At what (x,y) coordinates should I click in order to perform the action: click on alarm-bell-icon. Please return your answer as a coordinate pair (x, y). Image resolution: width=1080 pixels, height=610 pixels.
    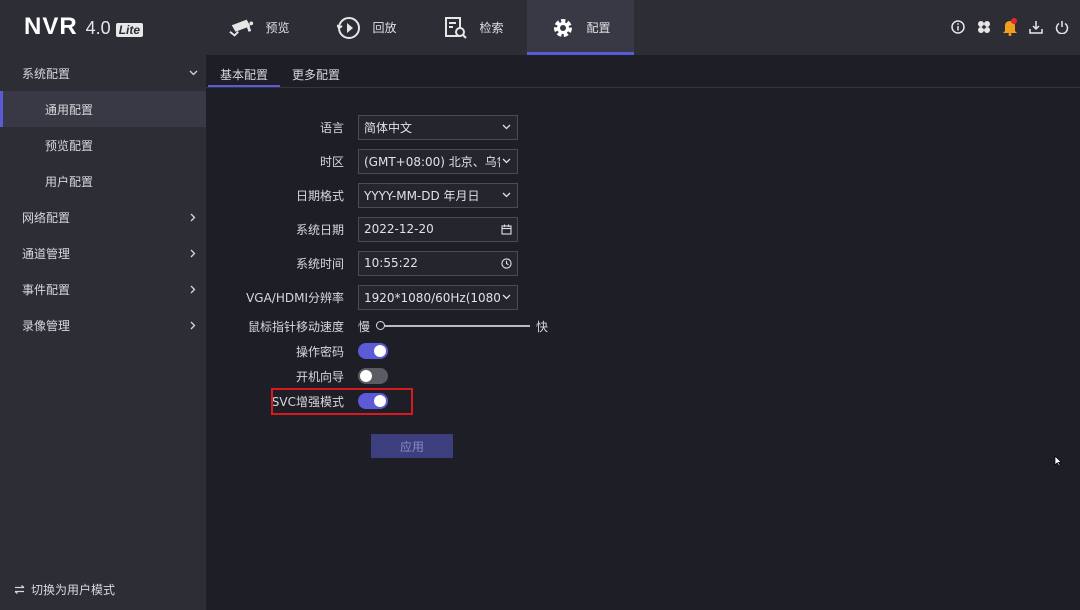
    Looking at the image, I should click on (1010, 27).